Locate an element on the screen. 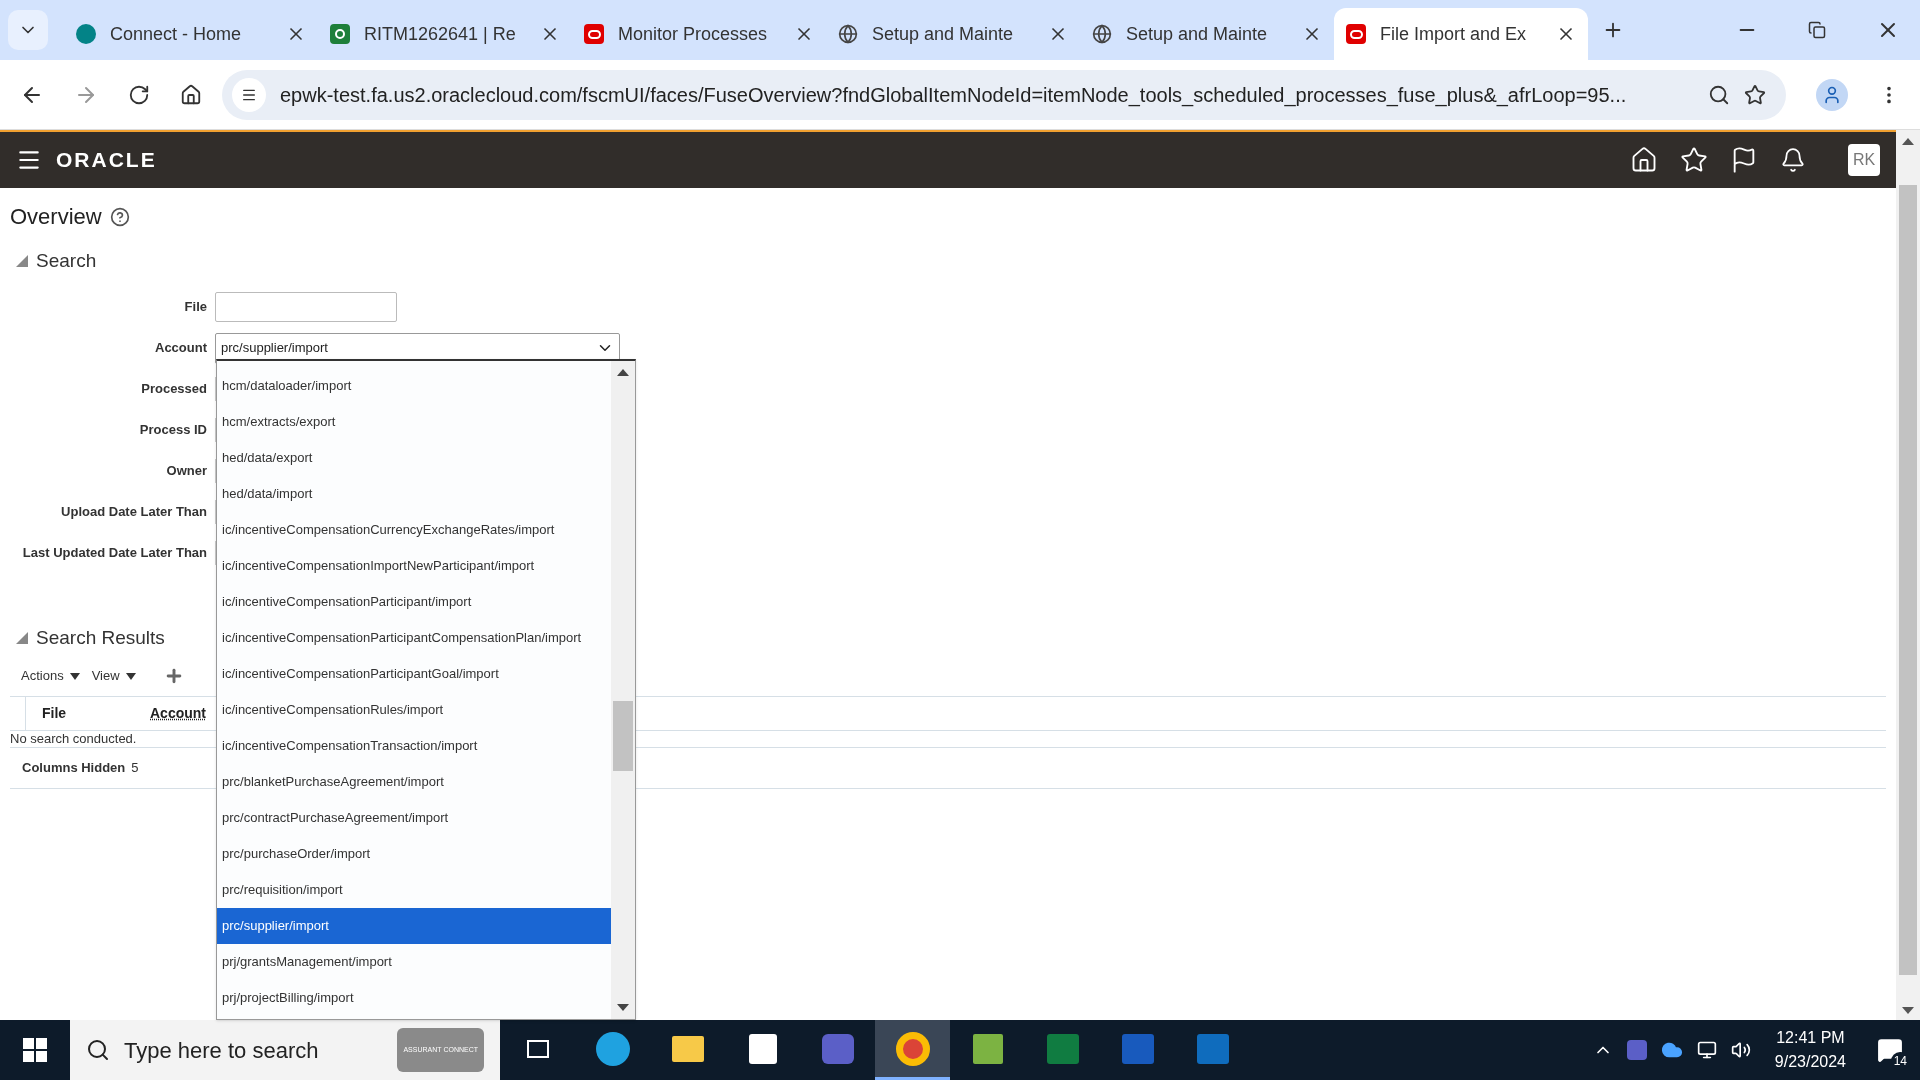 Image resolution: width=1920 pixels, height=1080 pixels. dropdown-option: ic/incentiveCompensationParticipantCompensationPlan/import is located at coordinates (414, 638).